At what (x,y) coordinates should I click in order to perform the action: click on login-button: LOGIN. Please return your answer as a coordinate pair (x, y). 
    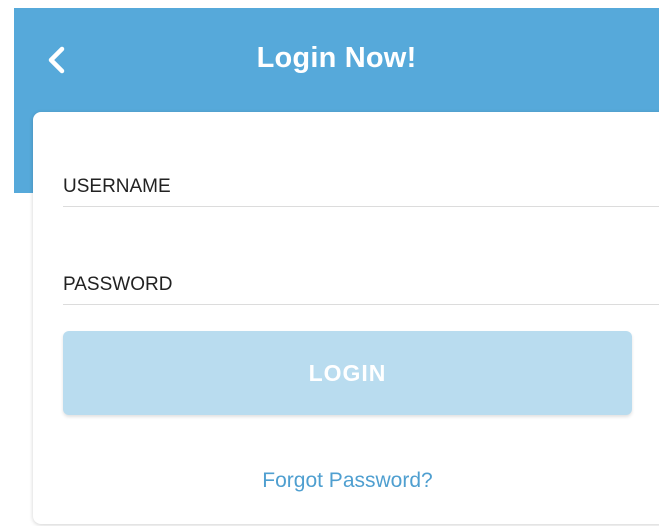
    Looking at the image, I should click on (347, 373).